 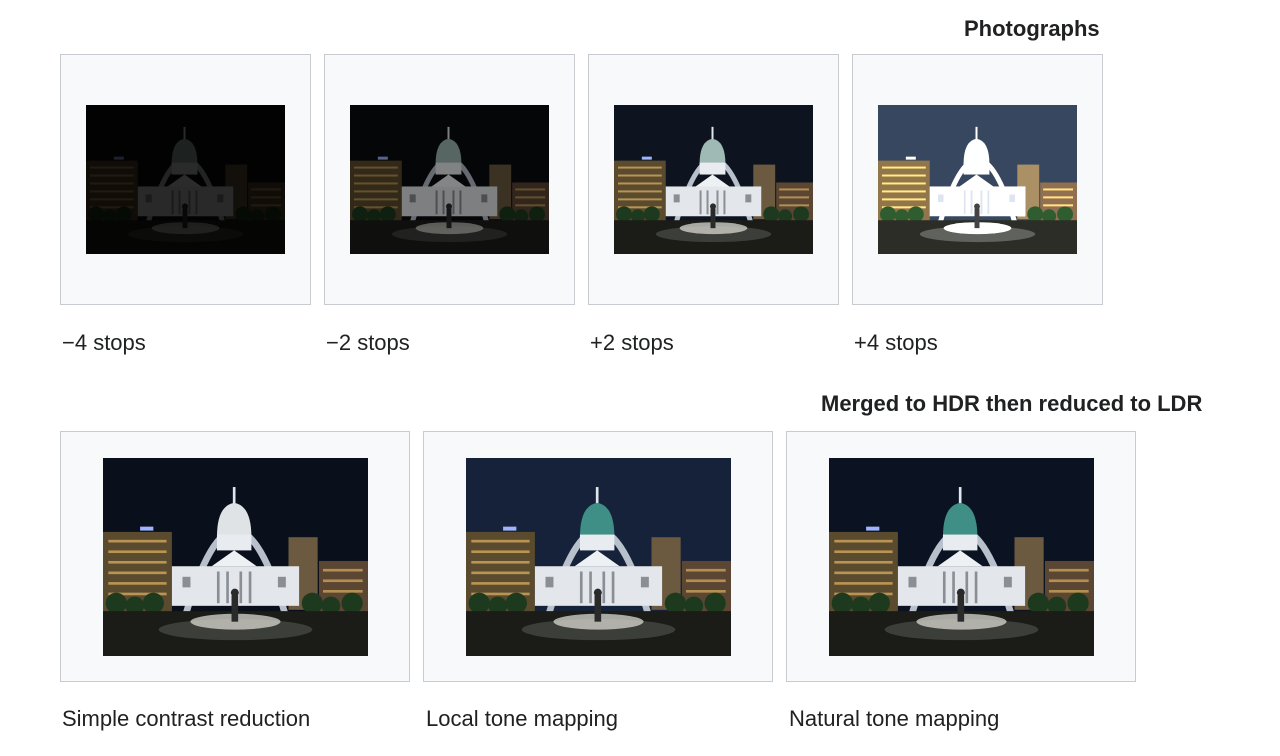 I want to click on photo-simple-contrast-reduction, so click(x=235, y=557).